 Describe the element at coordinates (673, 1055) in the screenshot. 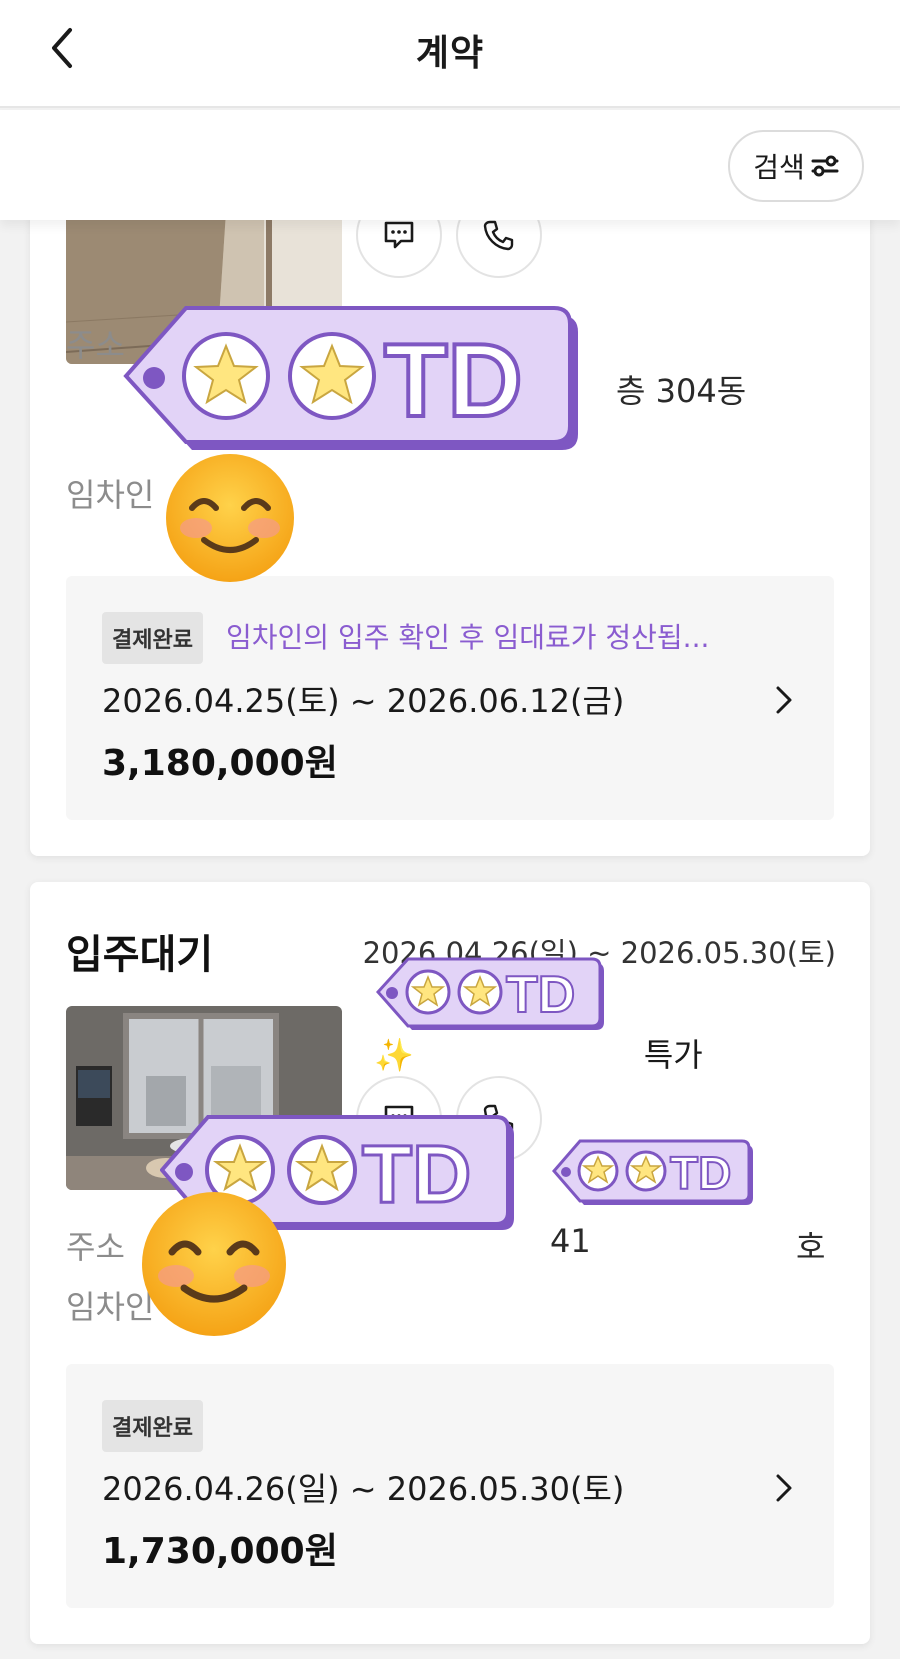

I see `listing-title-suffix: 특가` at that location.